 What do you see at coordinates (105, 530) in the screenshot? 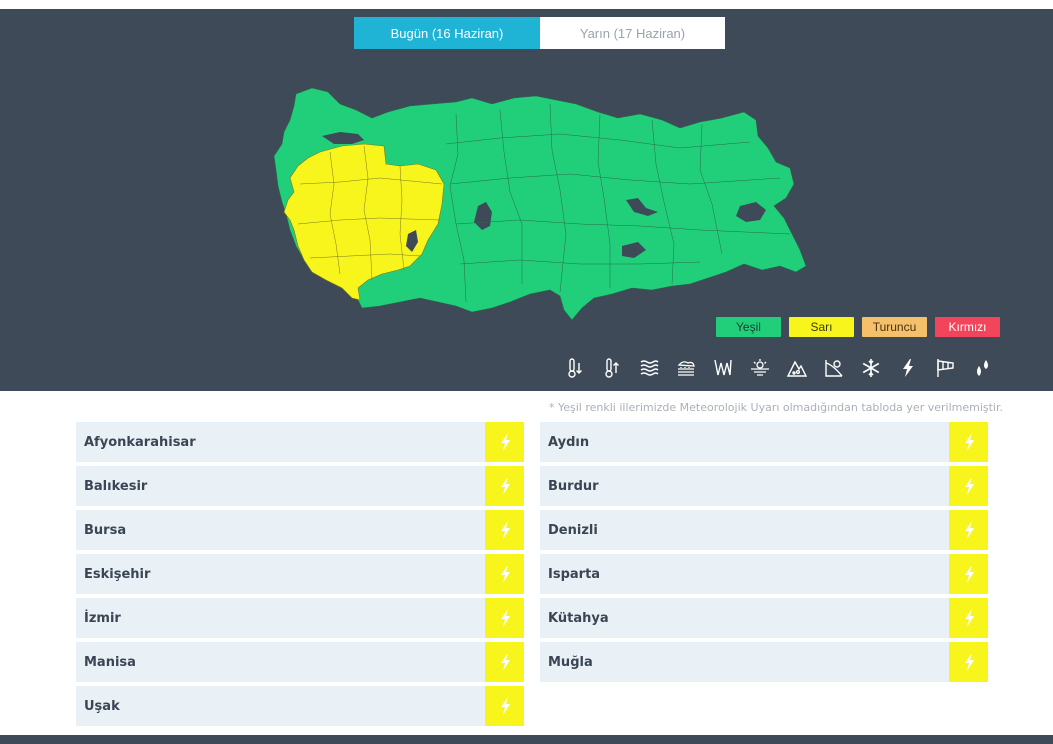
I see `province-name: Bursa` at bounding box center [105, 530].